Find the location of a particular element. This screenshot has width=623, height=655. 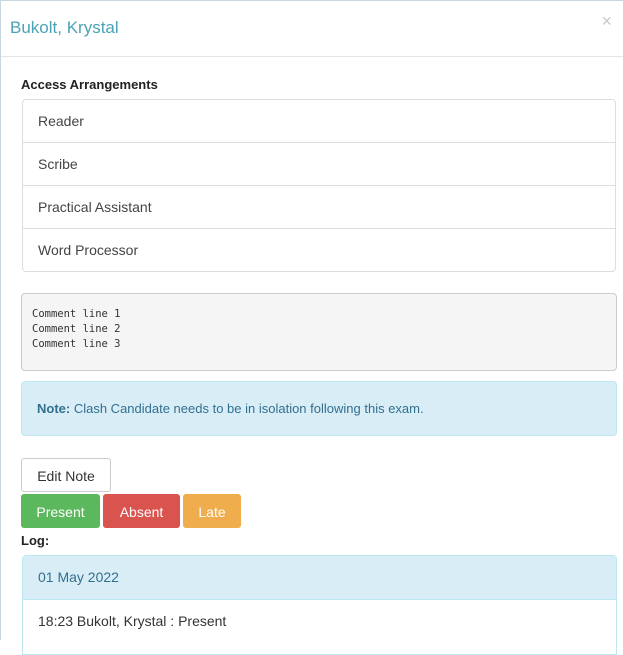

present-button: Present is located at coordinates (60, 511).